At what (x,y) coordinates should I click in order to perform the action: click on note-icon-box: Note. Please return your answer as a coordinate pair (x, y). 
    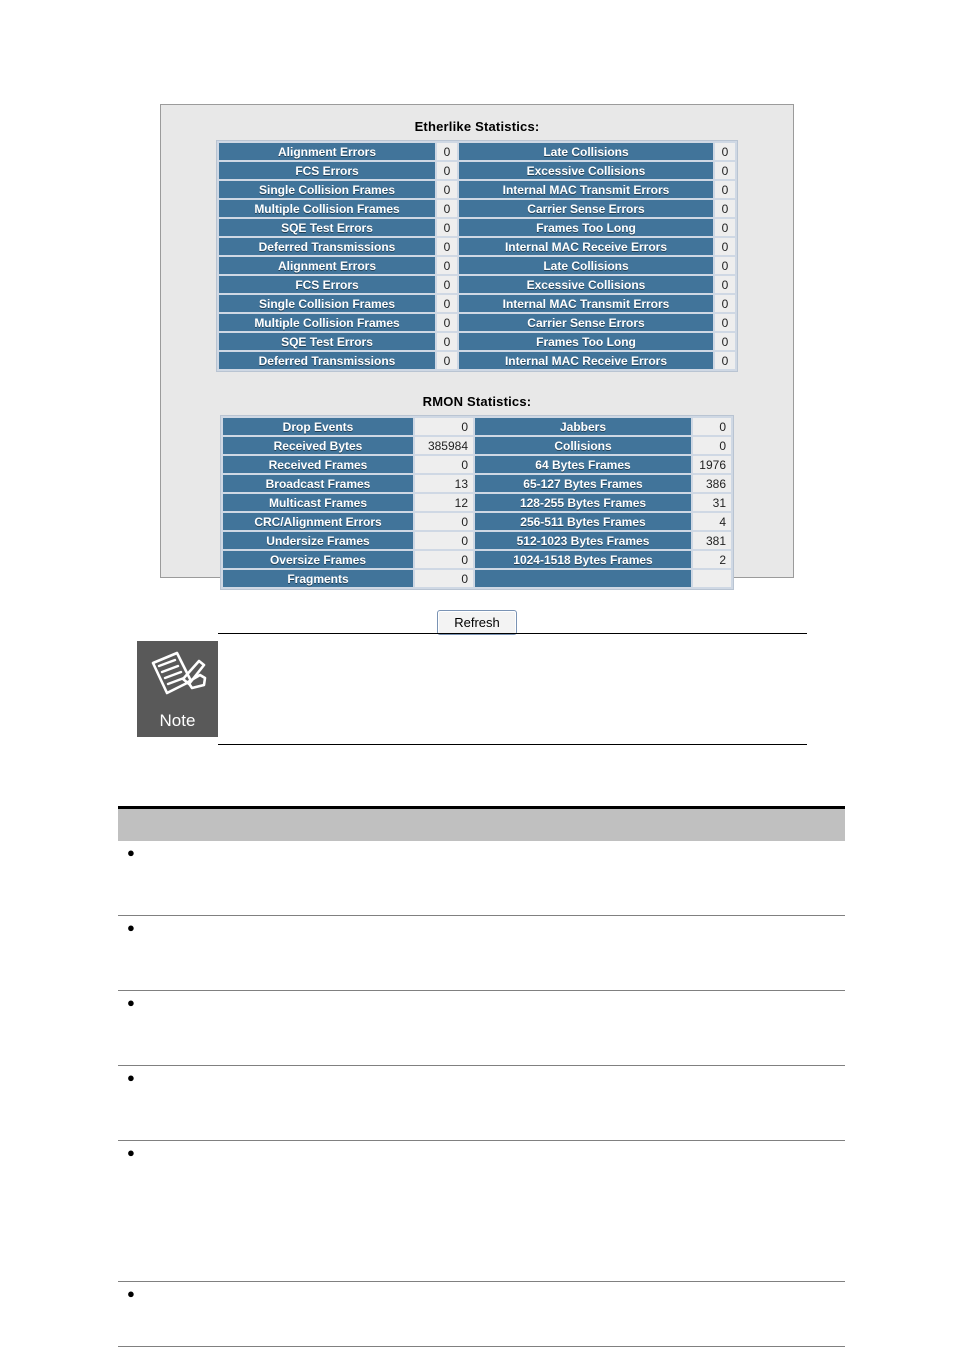
    Looking at the image, I should click on (177, 689).